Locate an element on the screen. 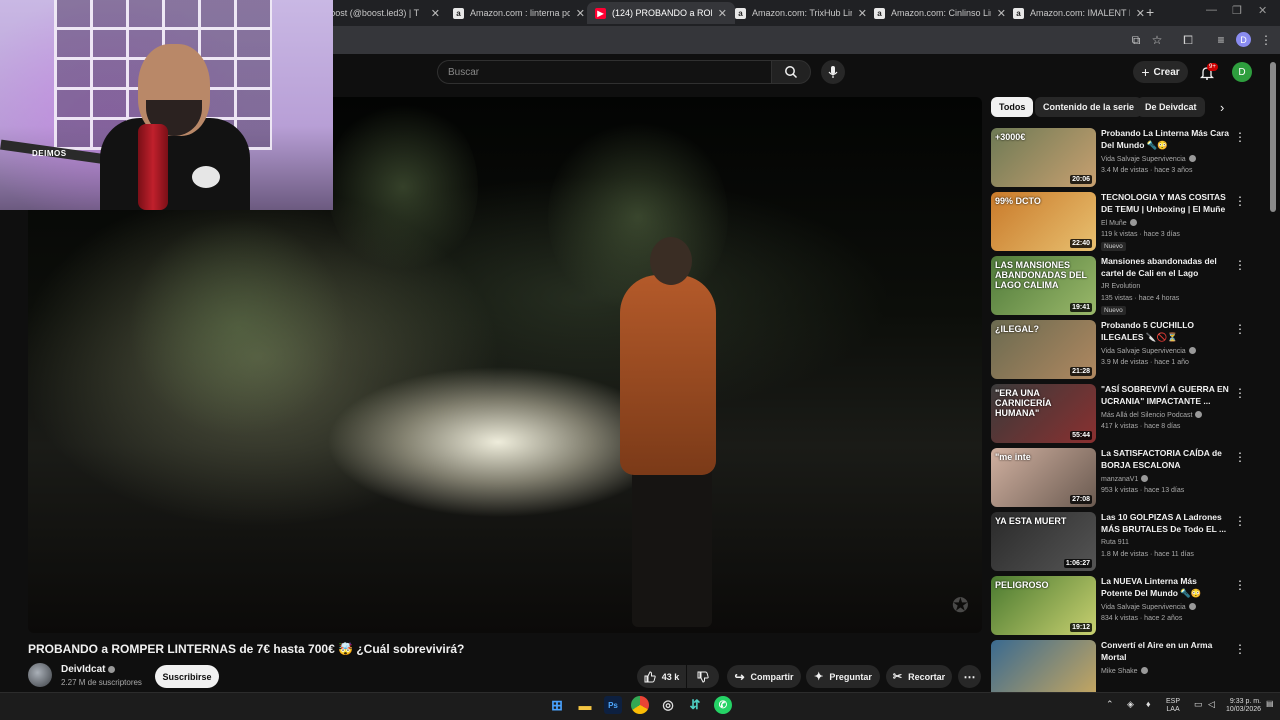  browser-menu-icon: ⋮ is located at coordinates (1266, 40).